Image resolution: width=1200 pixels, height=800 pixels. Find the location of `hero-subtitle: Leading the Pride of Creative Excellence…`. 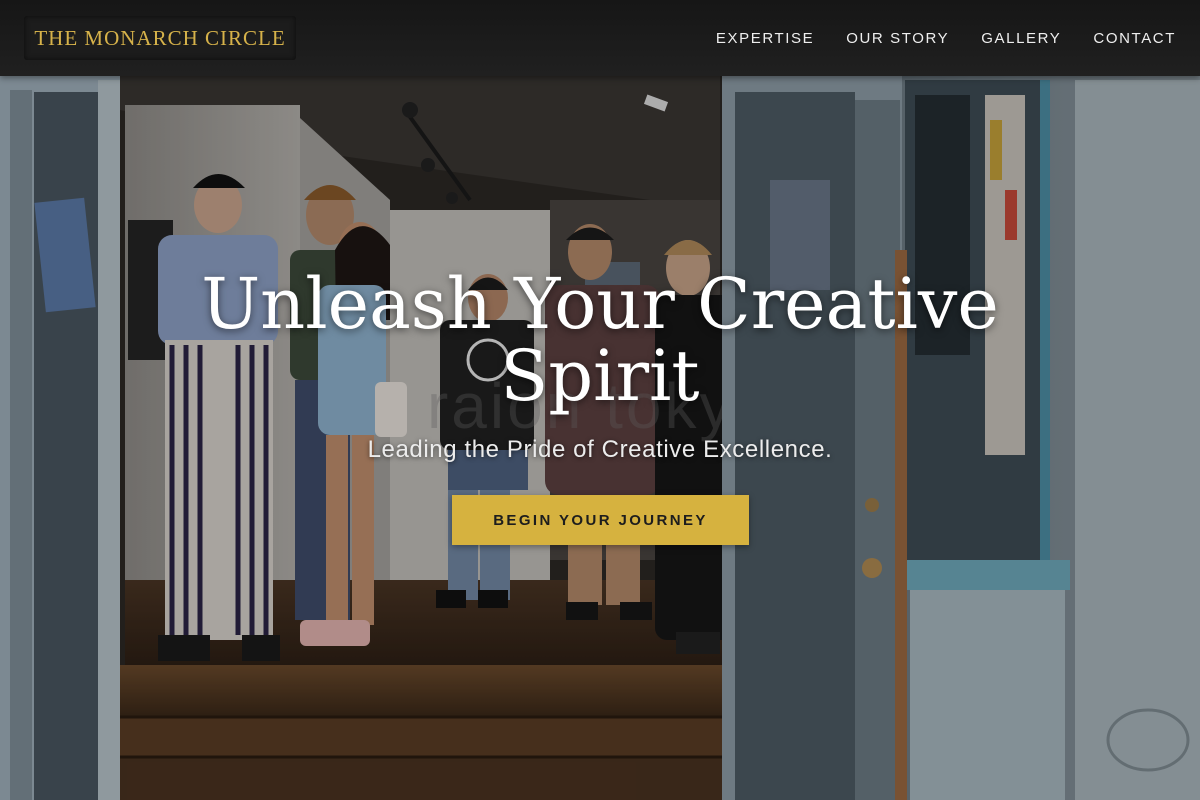

hero-subtitle: Leading the Pride of Creative Excellence… is located at coordinates (600, 449).